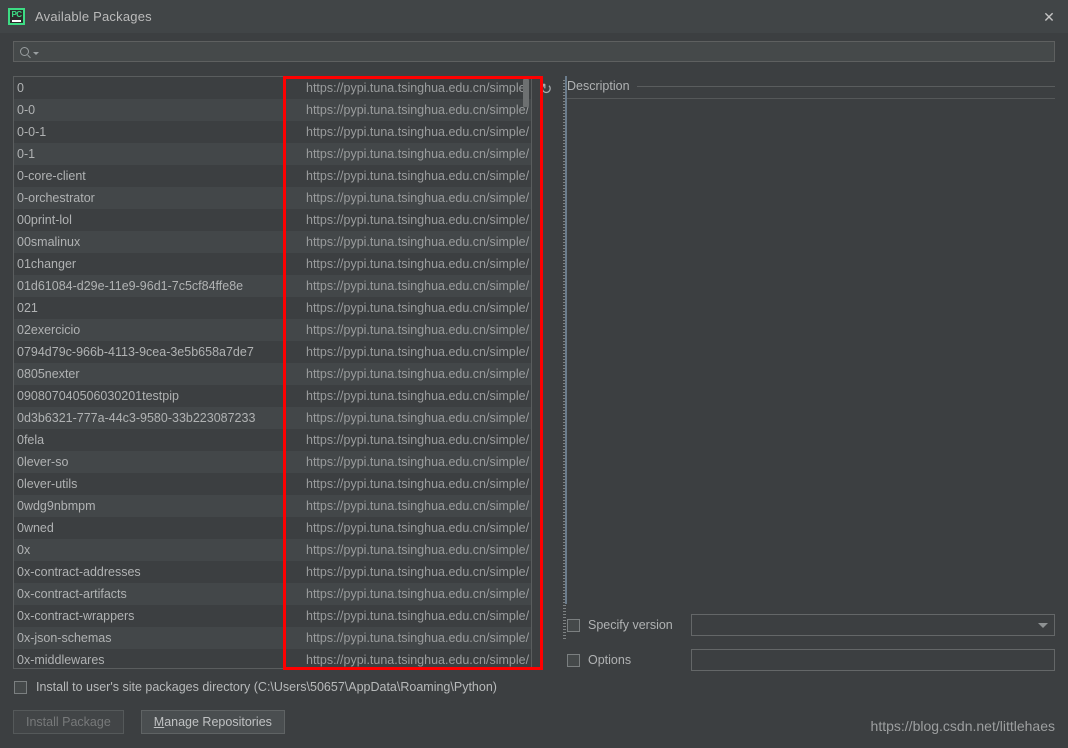 This screenshot has width=1068, height=748. I want to click on description-header-rule, so click(845, 86).